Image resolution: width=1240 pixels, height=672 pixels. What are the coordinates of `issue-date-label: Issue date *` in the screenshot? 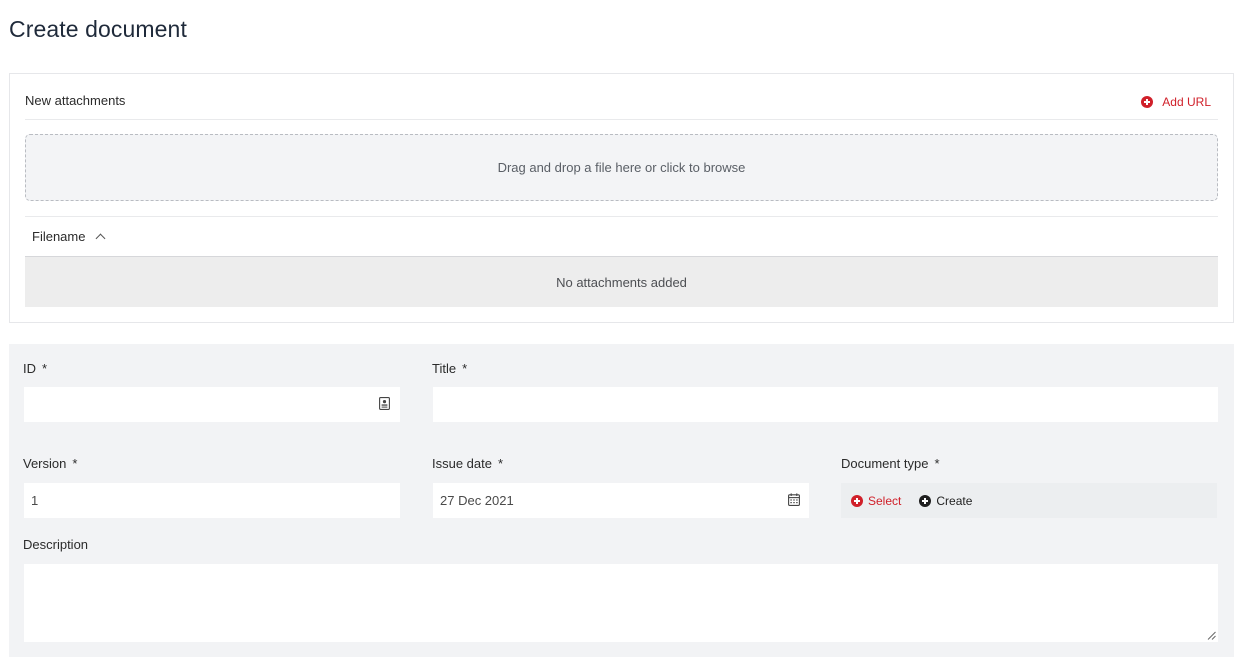 It's located at (467, 463).